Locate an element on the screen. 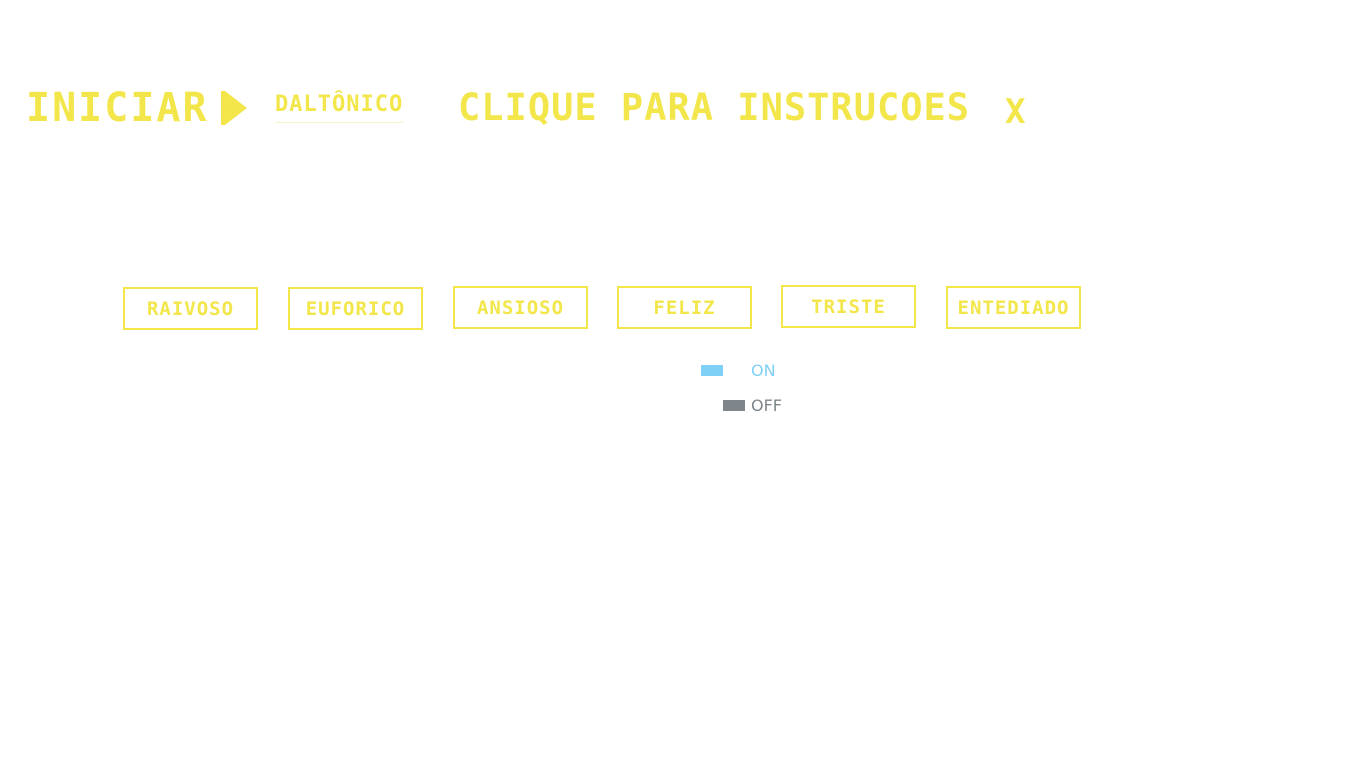  mood-button-raivoso: RAIVOSO is located at coordinates (190, 308).